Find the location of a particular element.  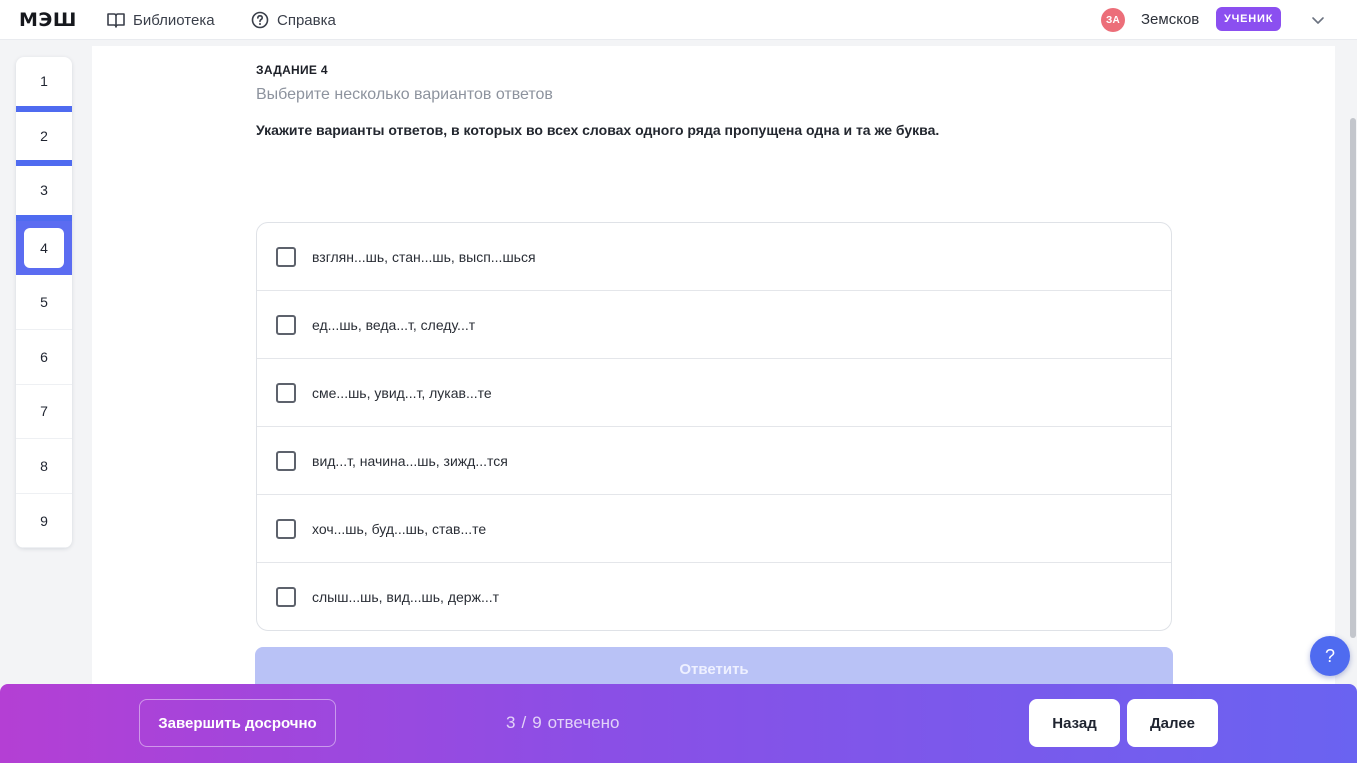

help-label: Справка is located at coordinates (306, 20).